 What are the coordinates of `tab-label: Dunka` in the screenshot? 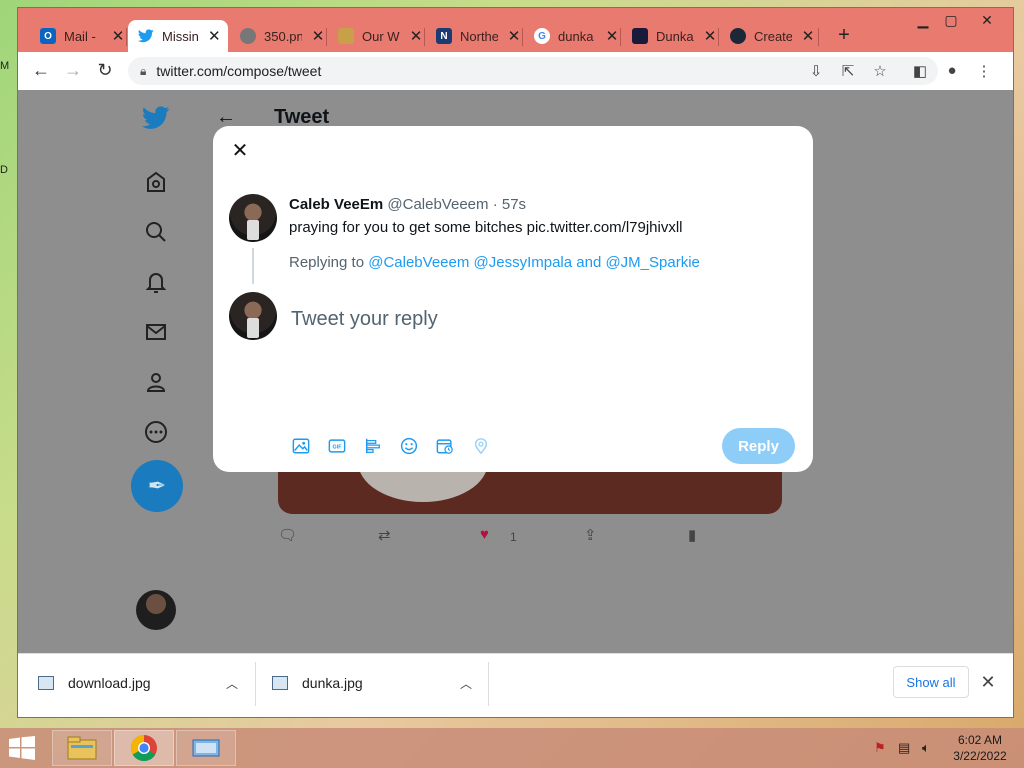 It's located at (675, 36).